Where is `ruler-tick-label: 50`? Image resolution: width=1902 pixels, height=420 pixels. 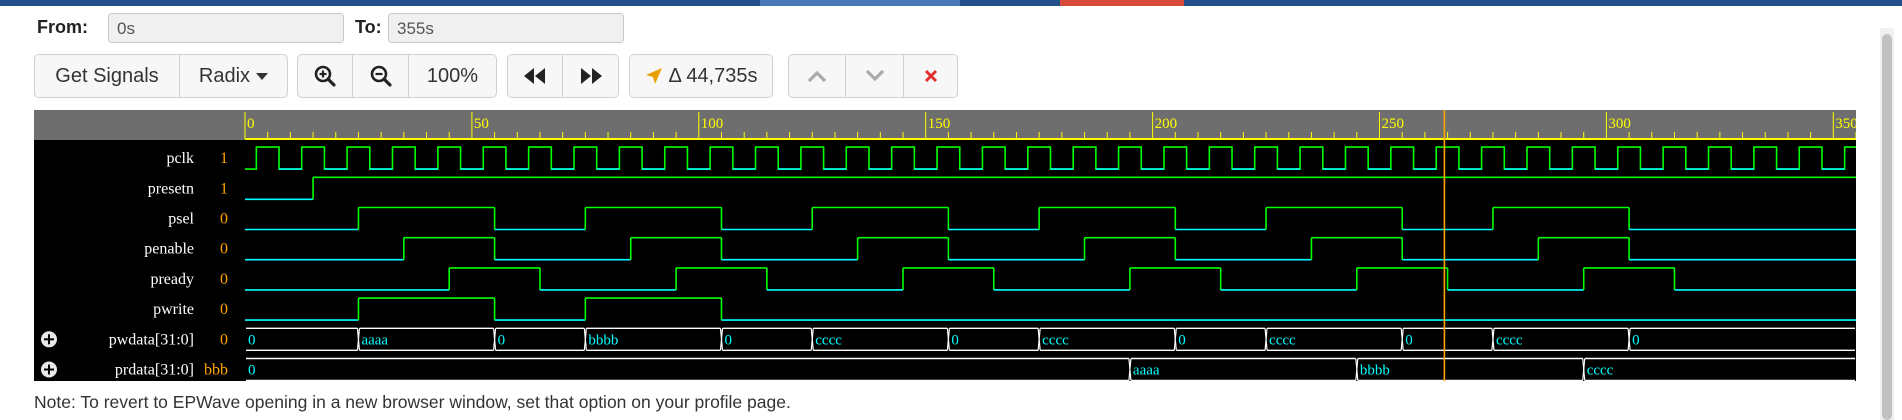
ruler-tick-label: 50 is located at coordinates (481, 124).